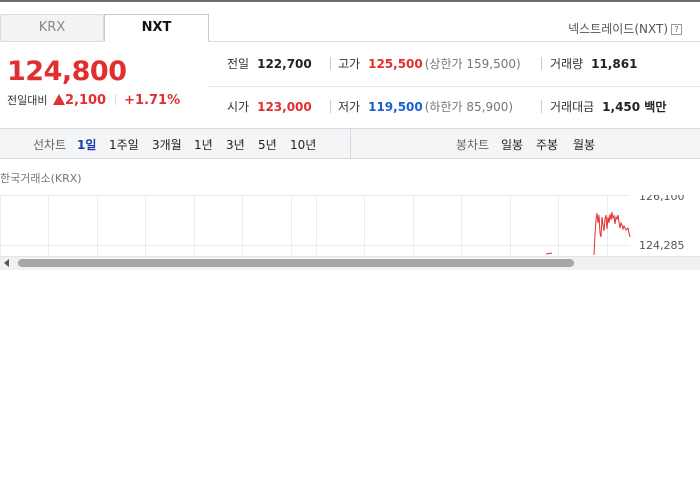  What do you see at coordinates (284, 107) in the screenshot?
I see `stat-value: 123,000` at bounding box center [284, 107].